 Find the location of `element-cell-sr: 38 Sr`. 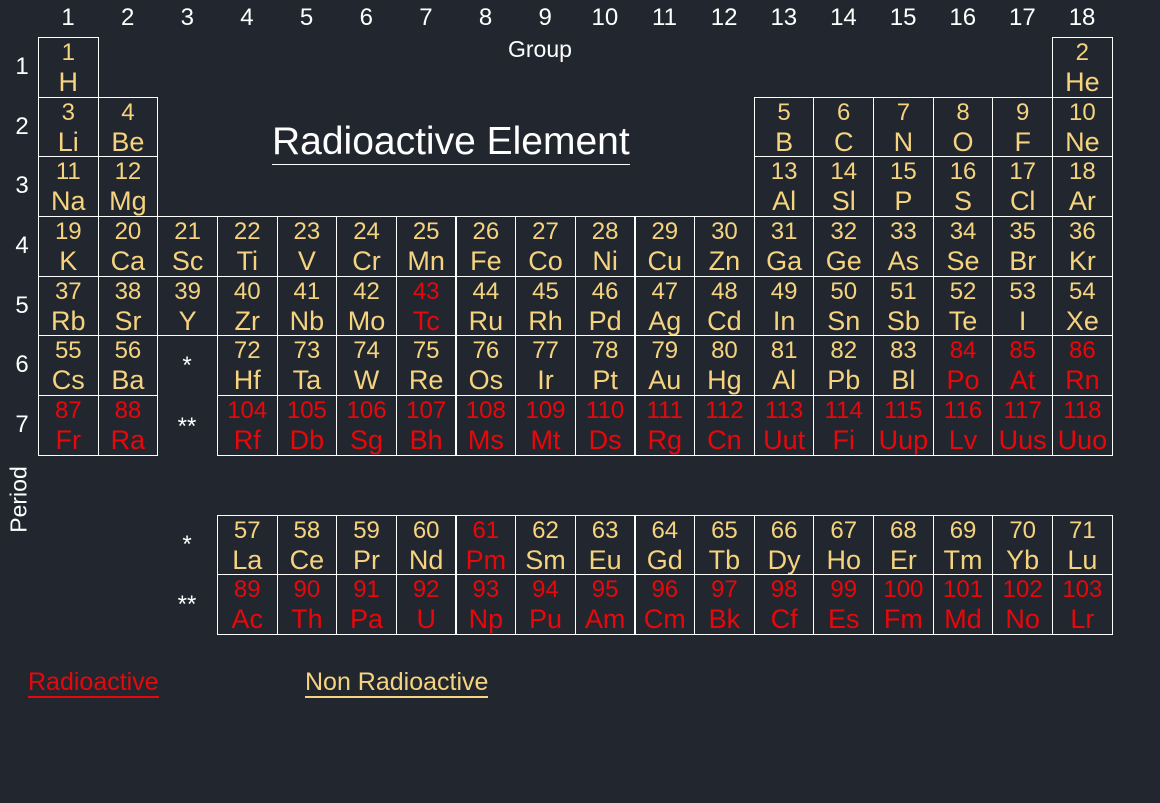

element-cell-sr: 38 Sr is located at coordinates (128, 306).